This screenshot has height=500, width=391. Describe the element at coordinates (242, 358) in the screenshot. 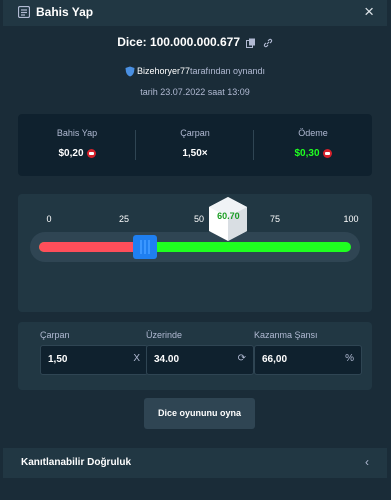

I see `refresh-icon: ⟳` at that location.